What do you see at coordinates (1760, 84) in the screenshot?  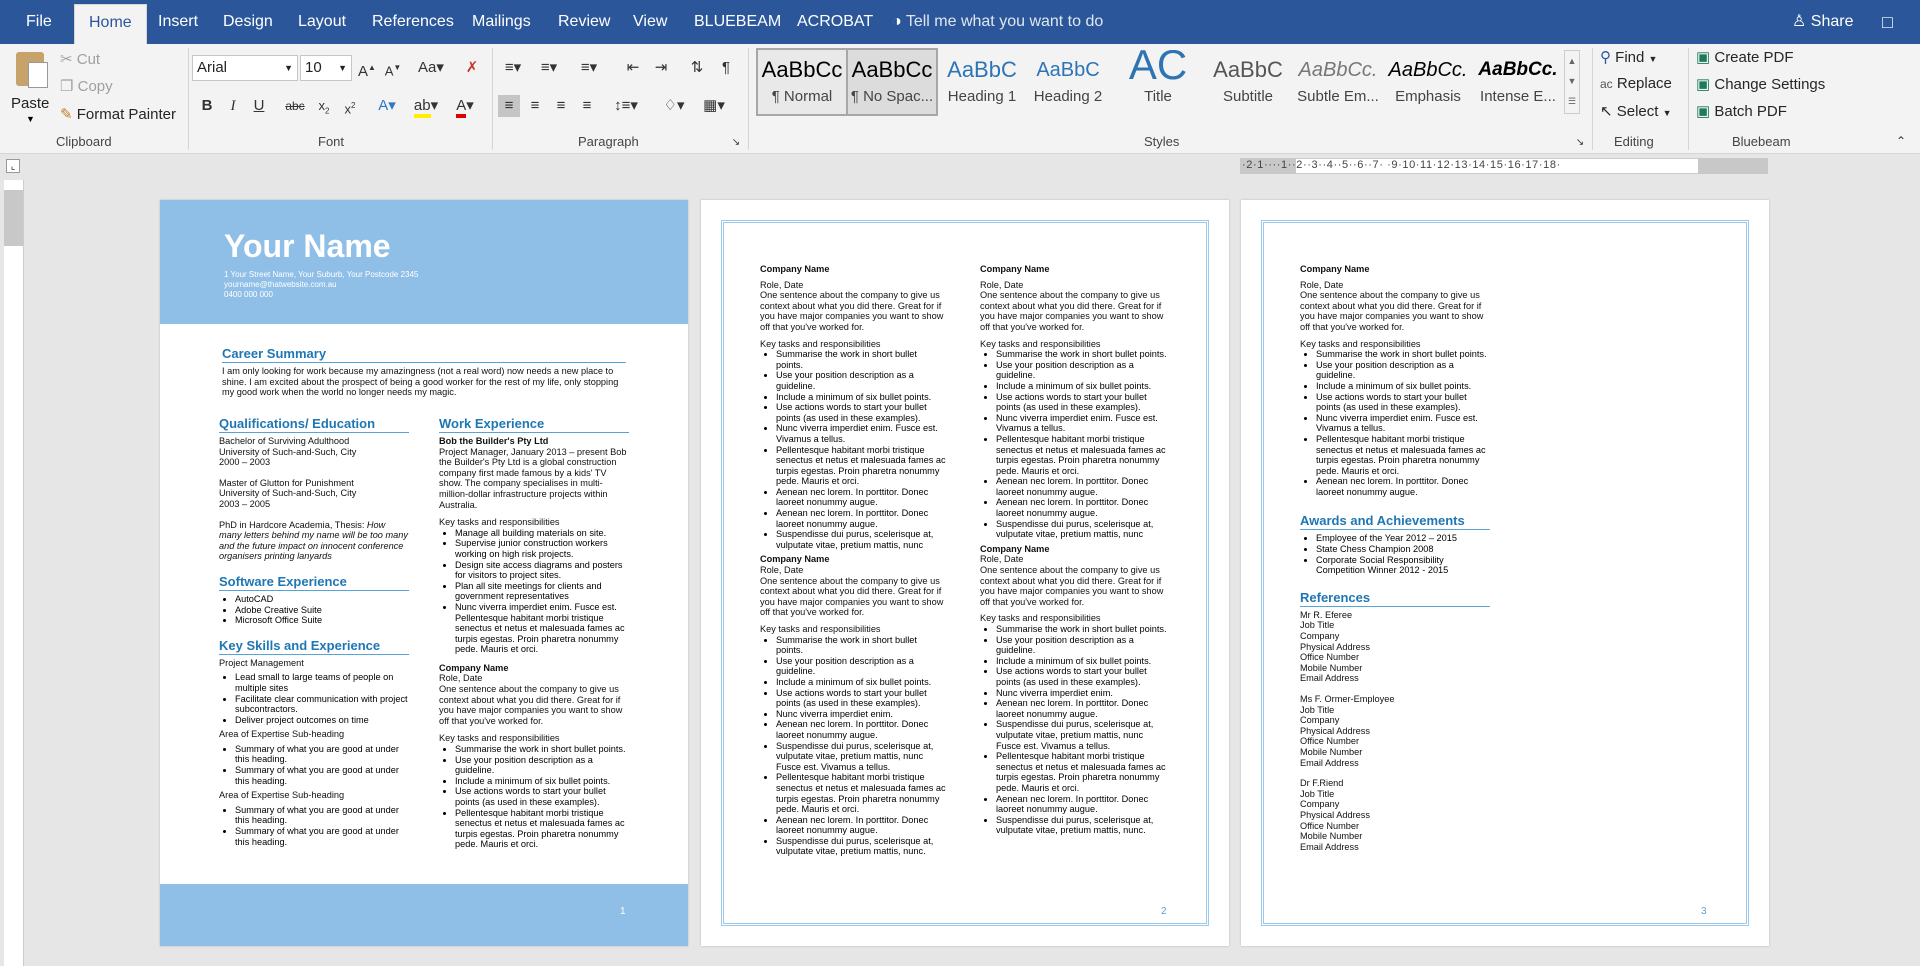 I see `change-settings-button: ▣ Change Settings` at bounding box center [1760, 84].